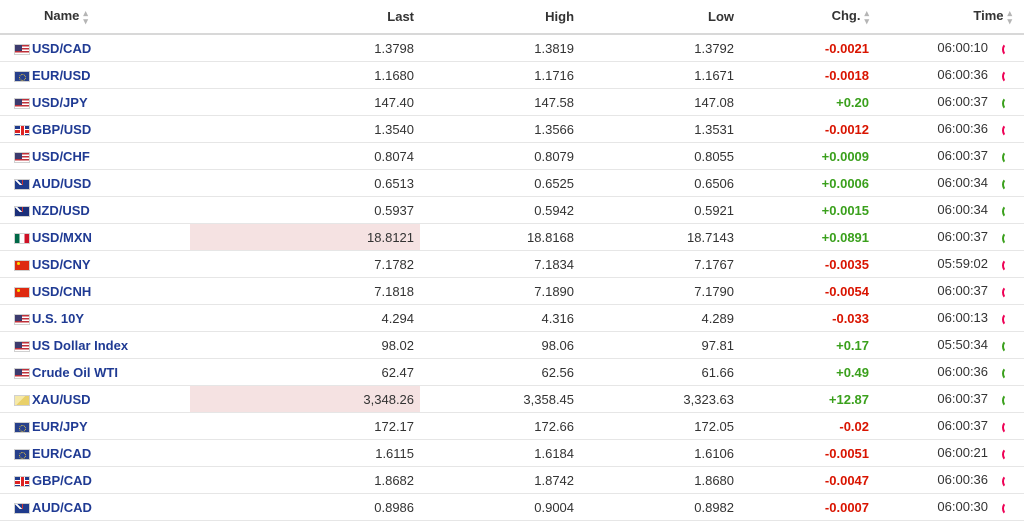 The image size is (1024, 521). I want to click on column-header-name: Name ▴ ▾, so click(95, 17).